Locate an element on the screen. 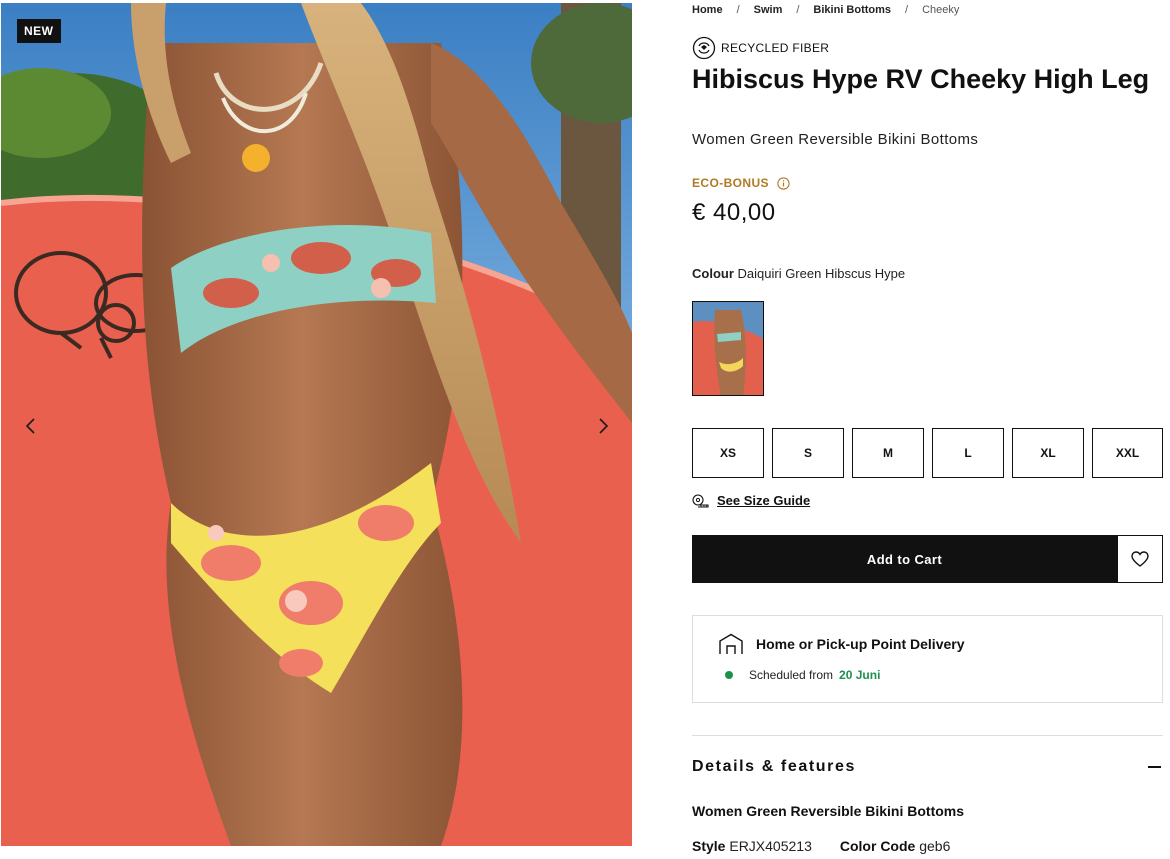 The width and height of the screenshot is (1170, 859). section-divider is located at coordinates (927, 735).